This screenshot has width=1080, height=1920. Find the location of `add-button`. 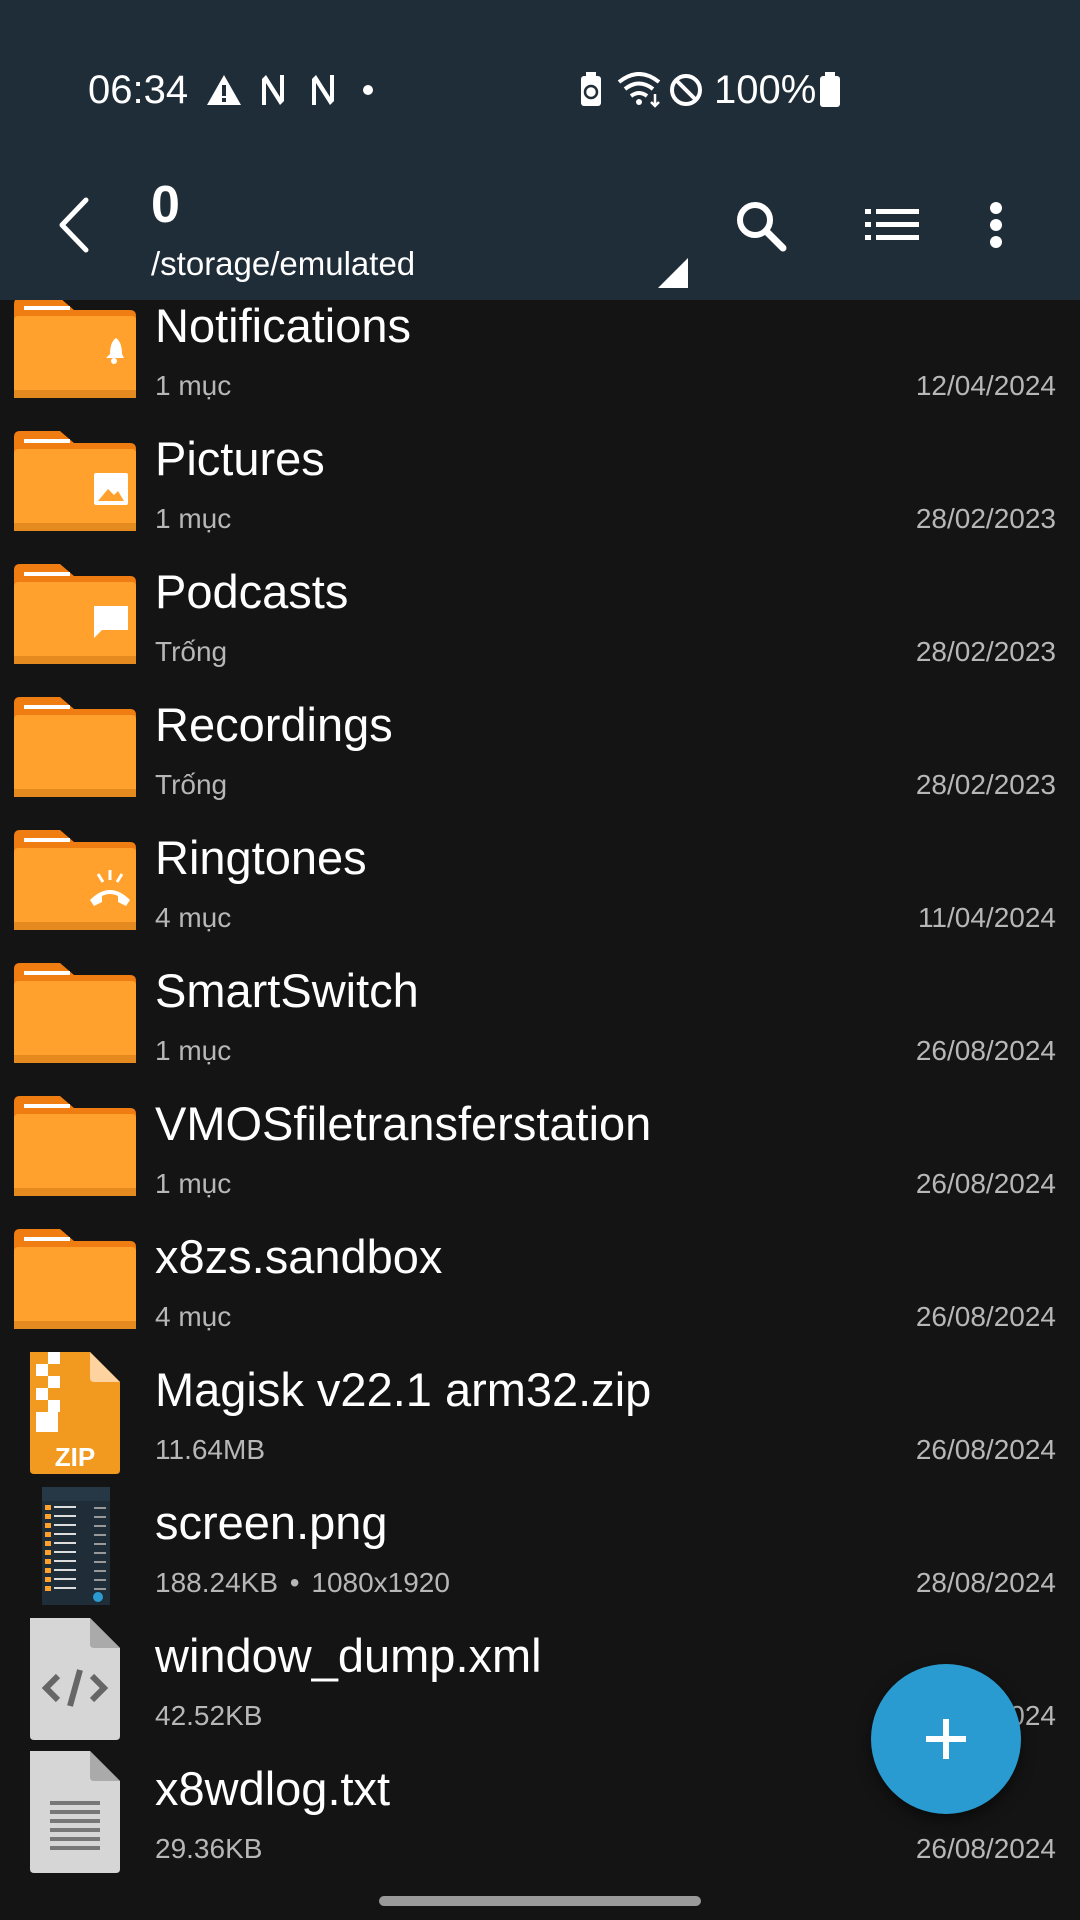

add-button is located at coordinates (946, 1739).